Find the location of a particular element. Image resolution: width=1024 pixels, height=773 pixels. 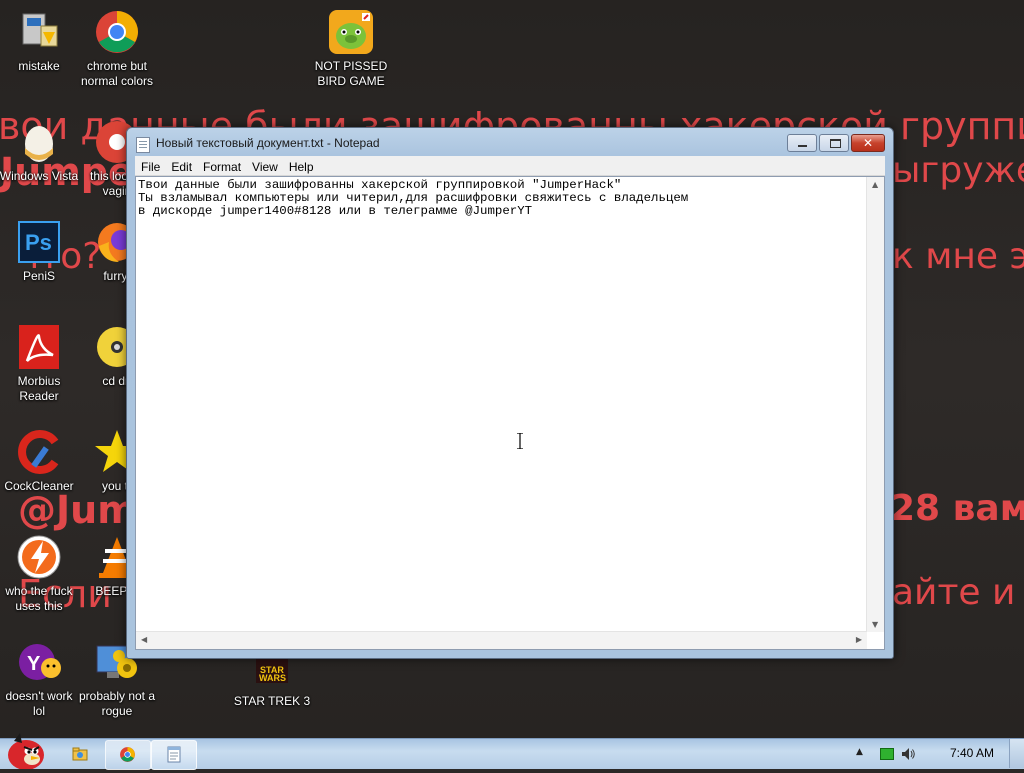

window-titlebar: Новый текстовый документ.txt - Notepad ✕ is located at coordinates (510, 143).